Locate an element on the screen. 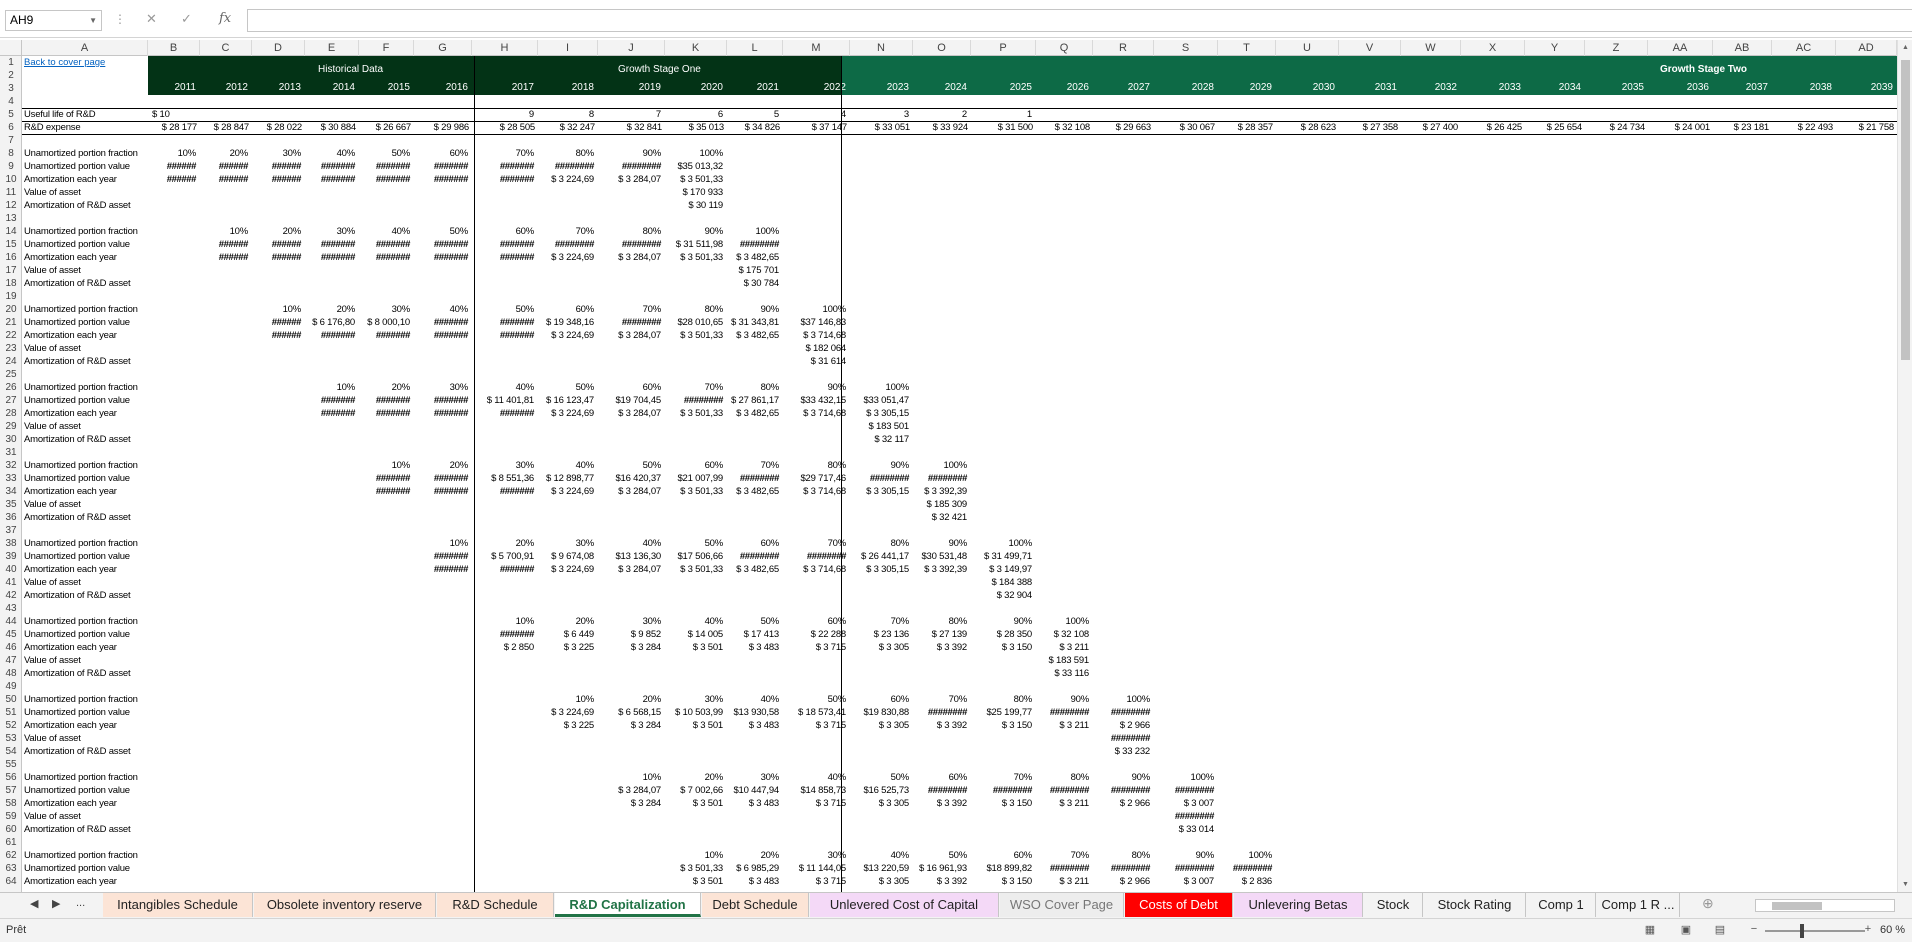  row-header: 26 is located at coordinates (10, 387).